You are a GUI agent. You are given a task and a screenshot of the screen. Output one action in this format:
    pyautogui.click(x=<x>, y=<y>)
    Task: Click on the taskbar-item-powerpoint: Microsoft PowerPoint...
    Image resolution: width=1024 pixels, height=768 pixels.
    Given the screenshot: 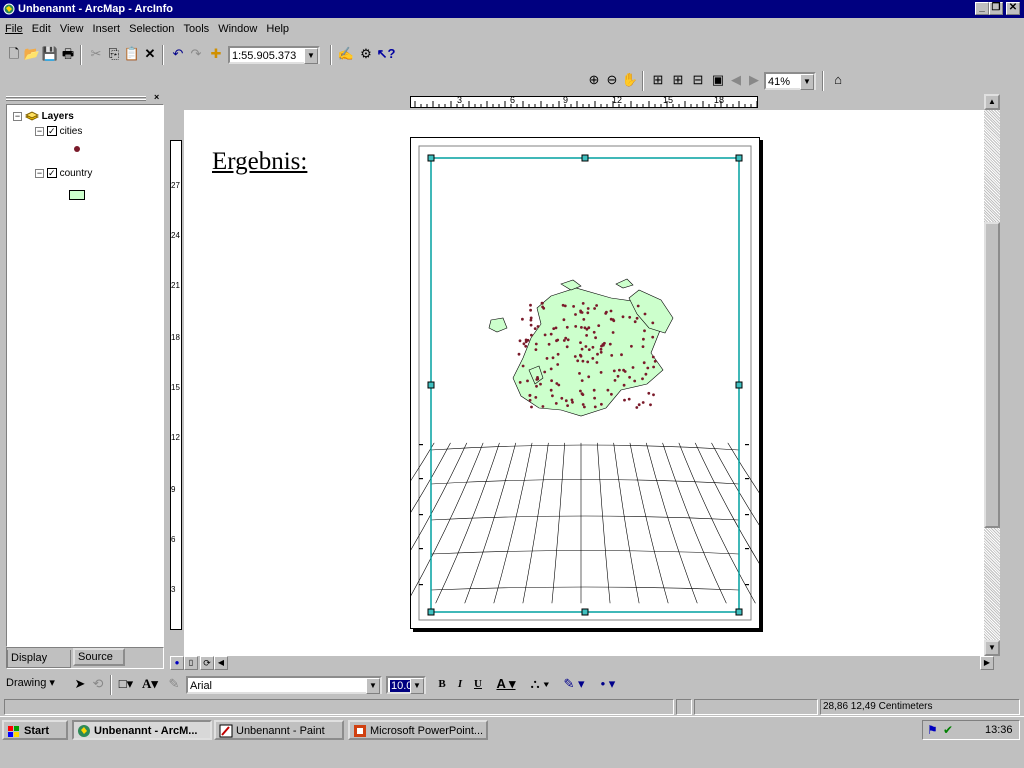 What is the action you would take?
    pyautogui.click(x=418, y=730)
    